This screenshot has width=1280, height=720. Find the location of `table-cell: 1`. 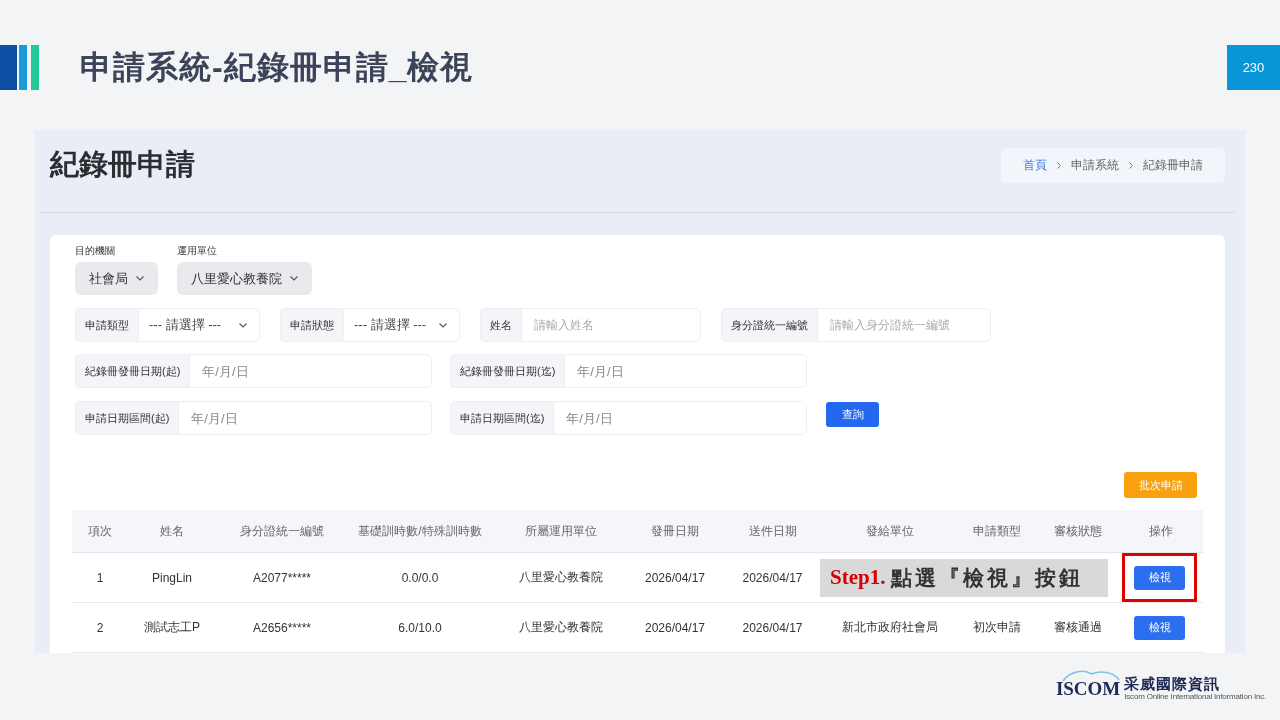

table-cell: 1 is located at coordinates (100, 577).